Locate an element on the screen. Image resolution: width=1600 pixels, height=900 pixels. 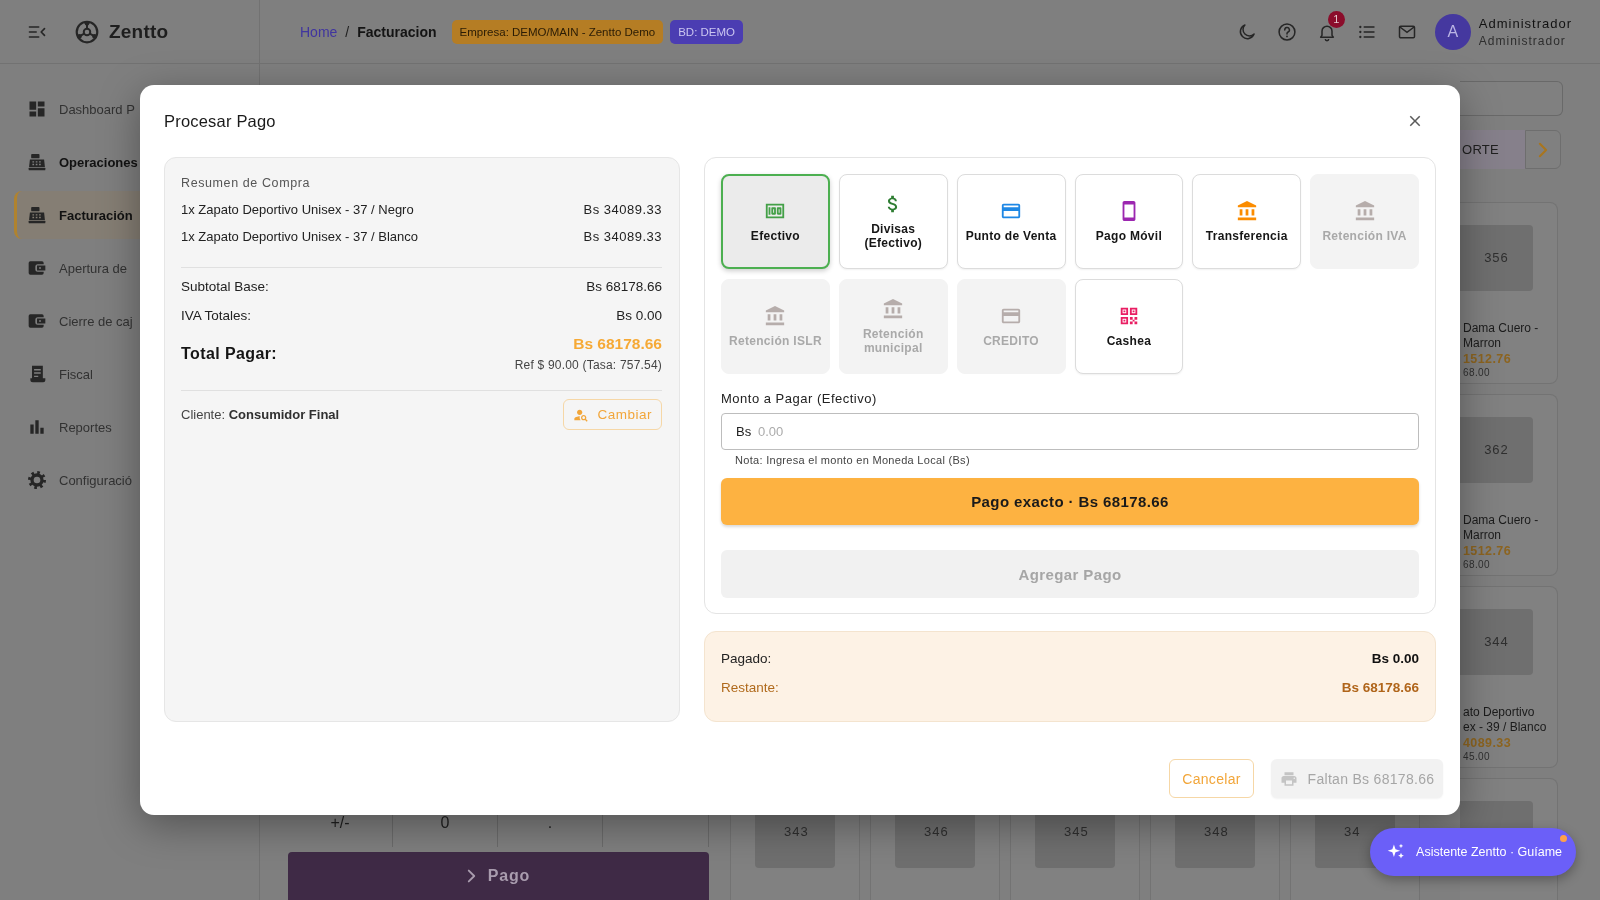
breadcrumb-link: Home is located at coordinates (319, 31).